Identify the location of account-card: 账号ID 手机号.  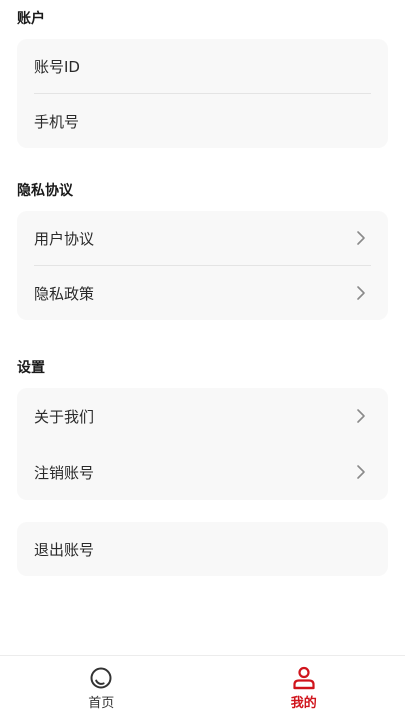
(202, 93).